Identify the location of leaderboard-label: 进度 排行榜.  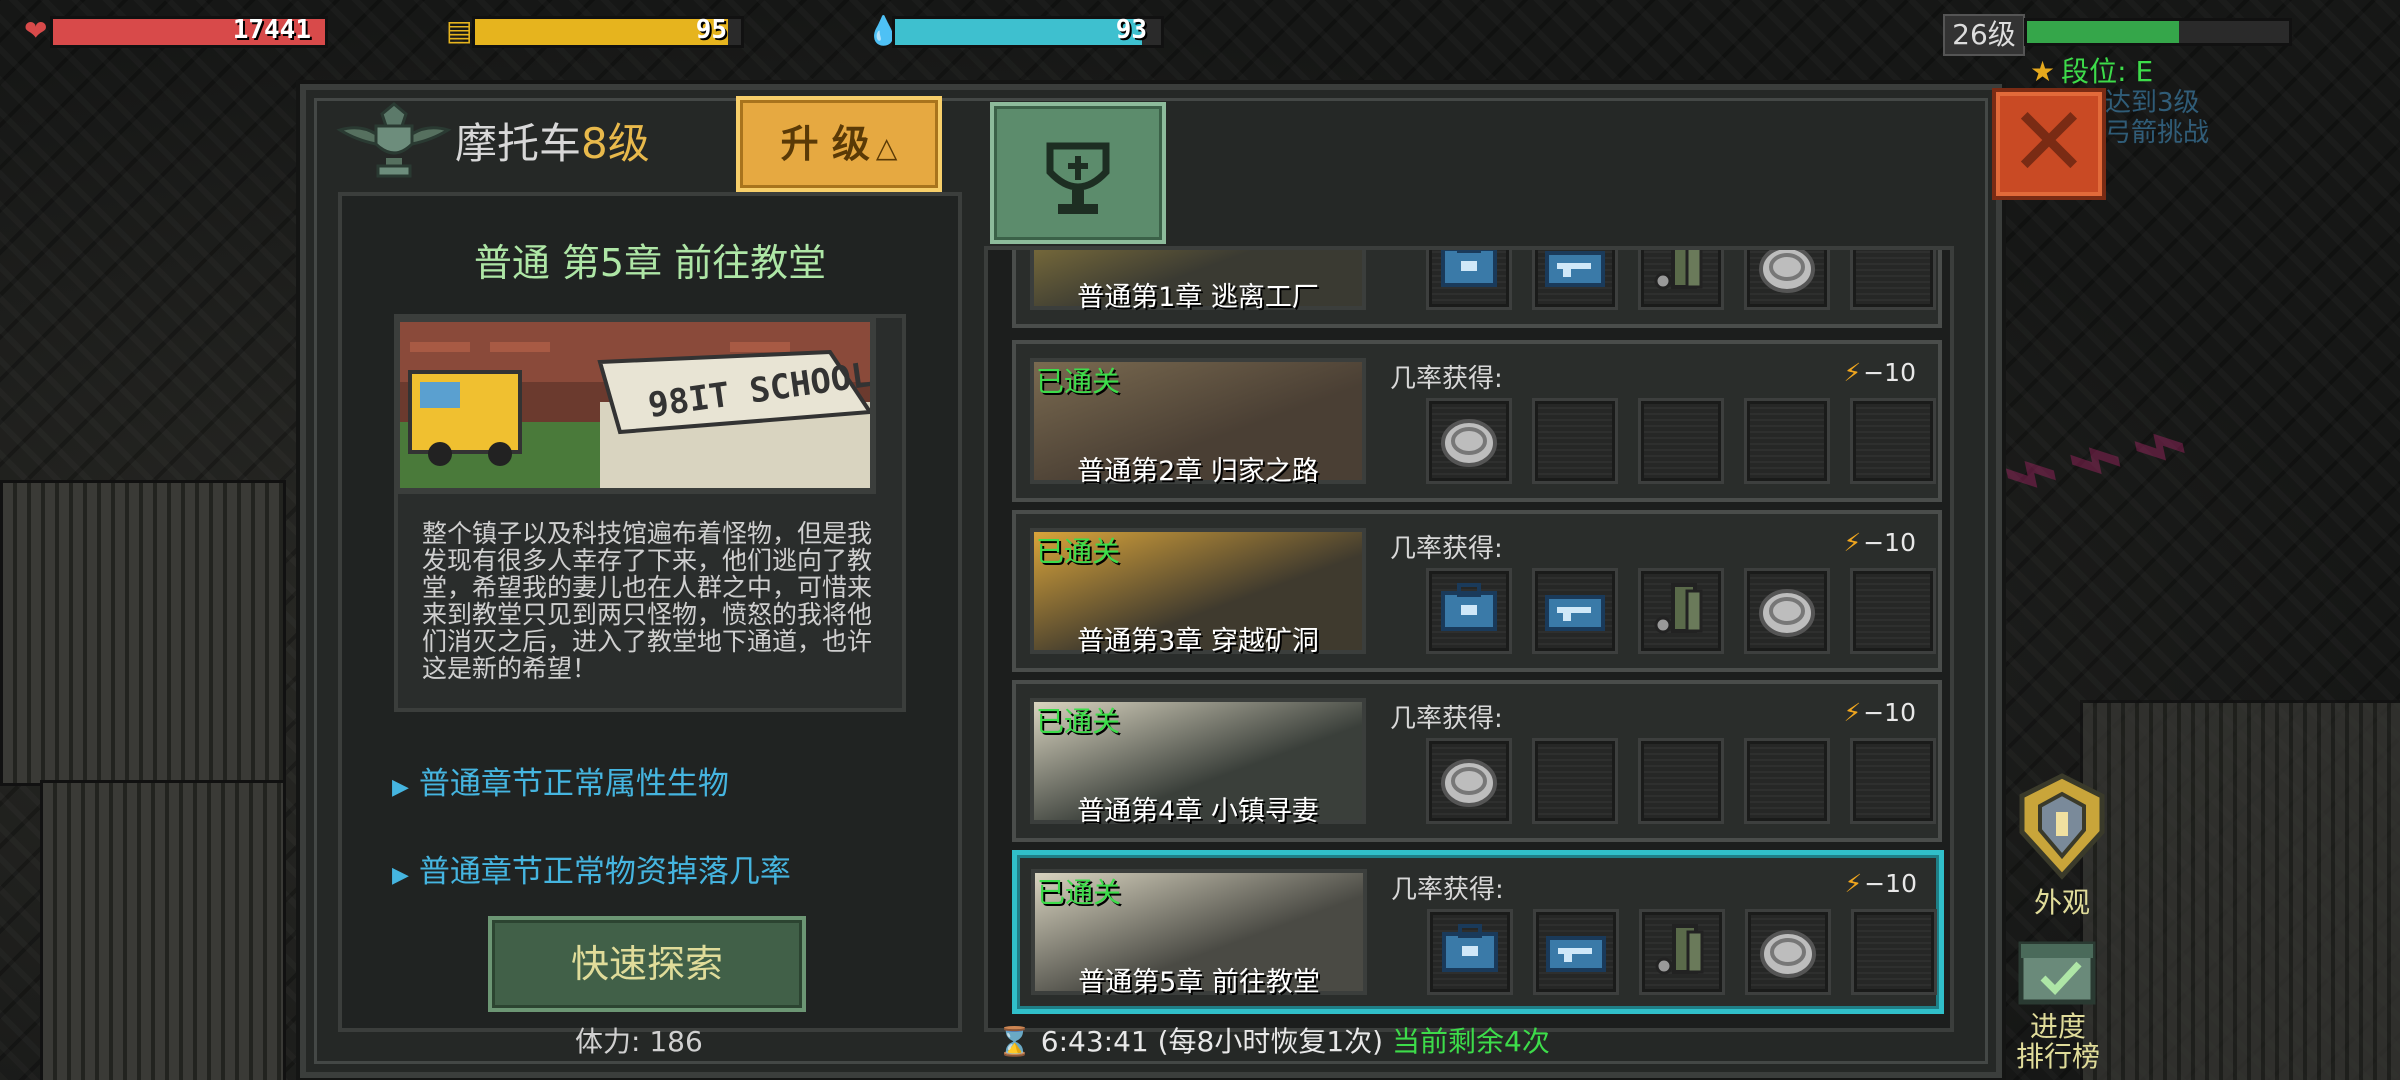
(2057, 1041).